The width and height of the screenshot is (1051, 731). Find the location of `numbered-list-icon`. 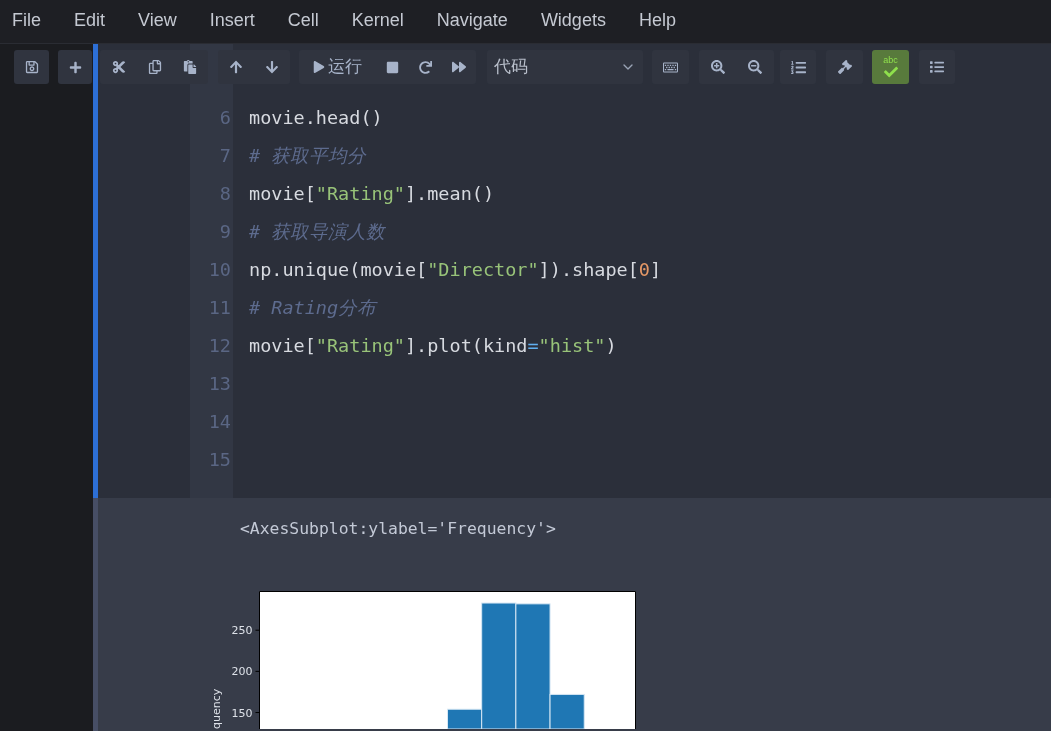

numbered-list-icon is located at coordinates (798, 67).